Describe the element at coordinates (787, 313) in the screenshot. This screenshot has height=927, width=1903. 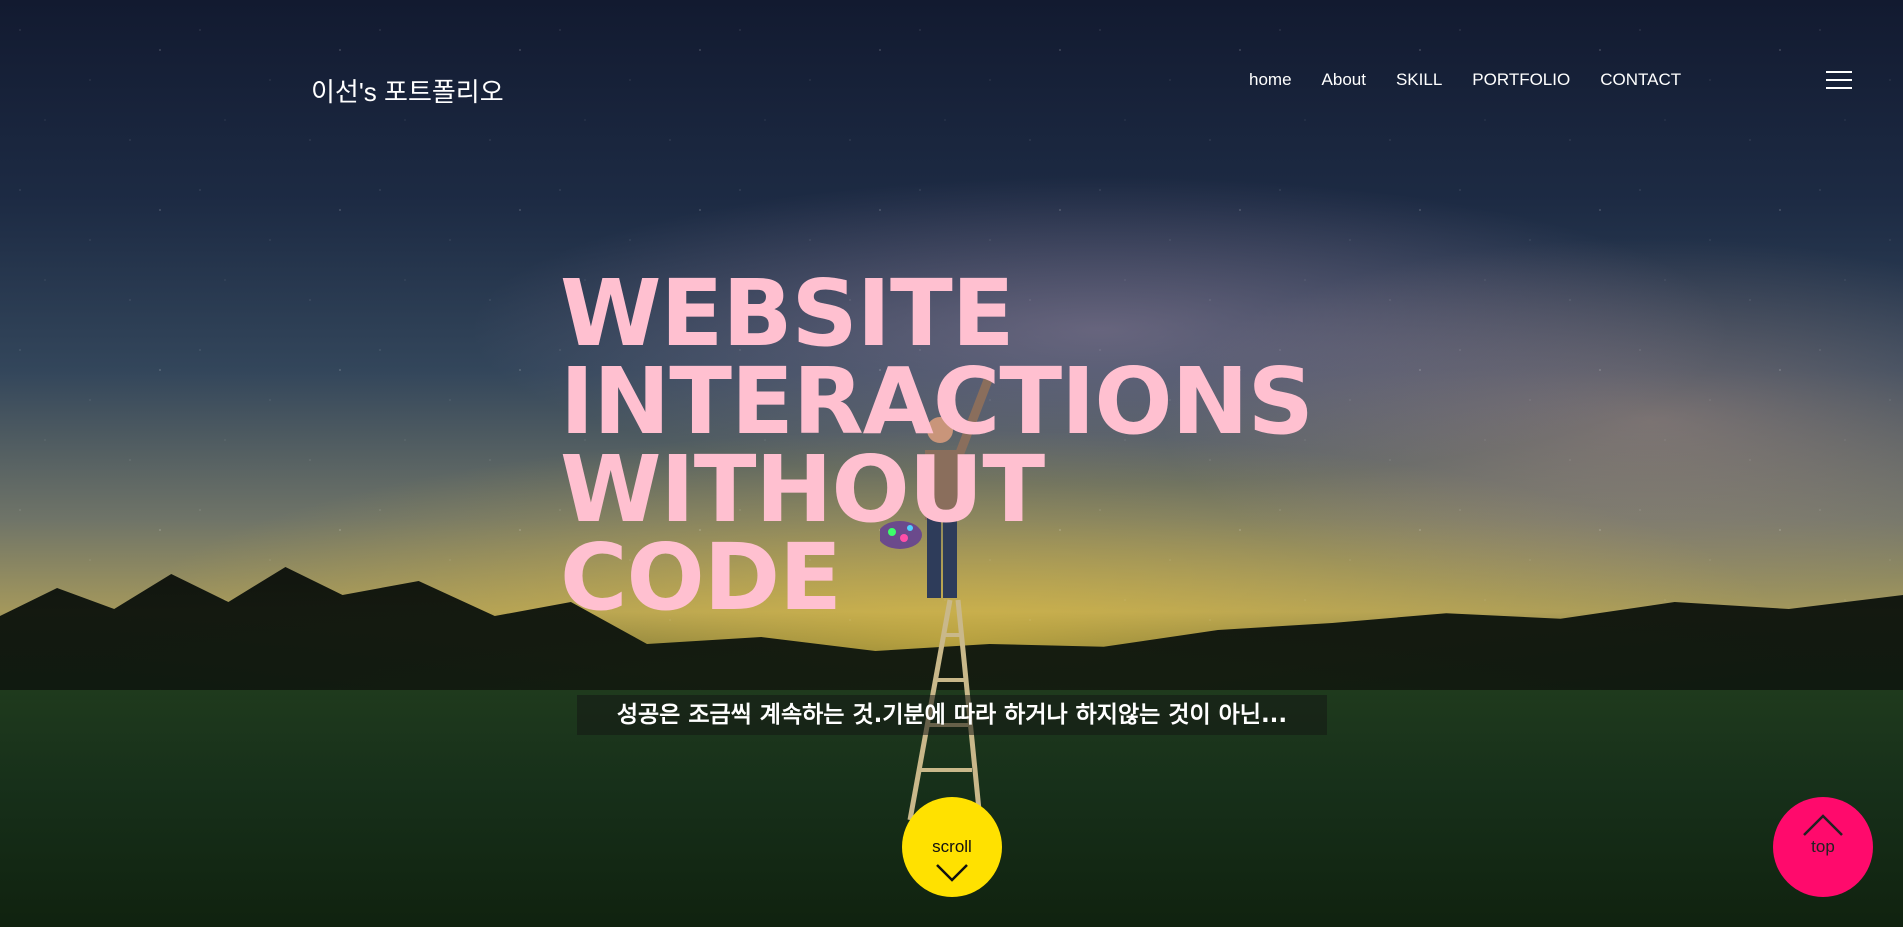
I see `headline-line: WEBSITE` at that location.